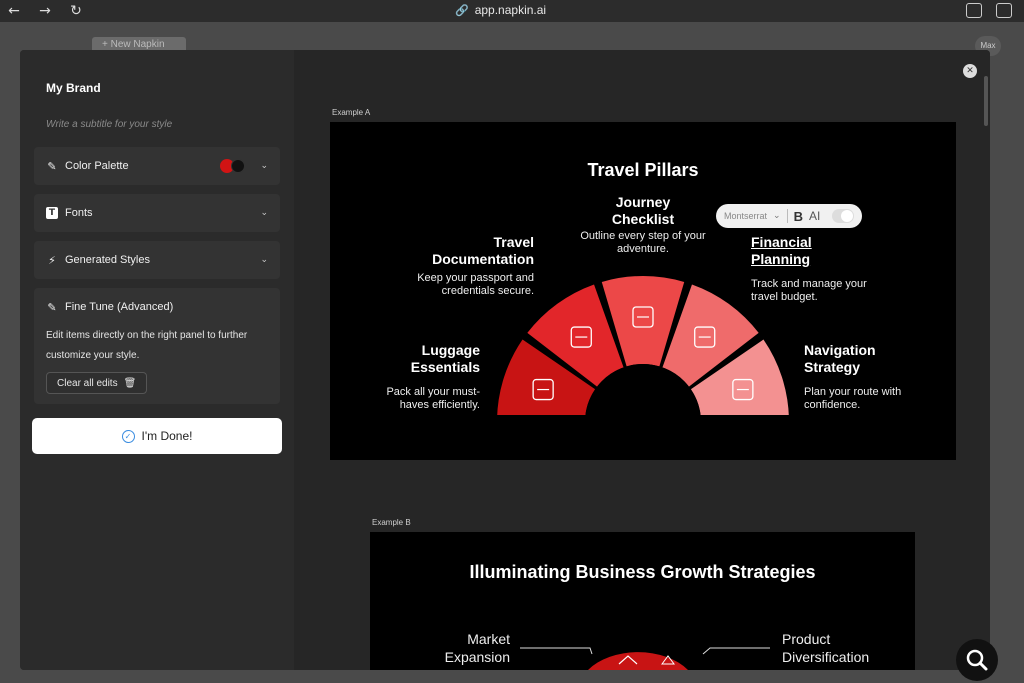 The width and height of the screenshot is (1024, 683). I want to click on item-body-4: Plan your route with confidence., so click(869, 399).